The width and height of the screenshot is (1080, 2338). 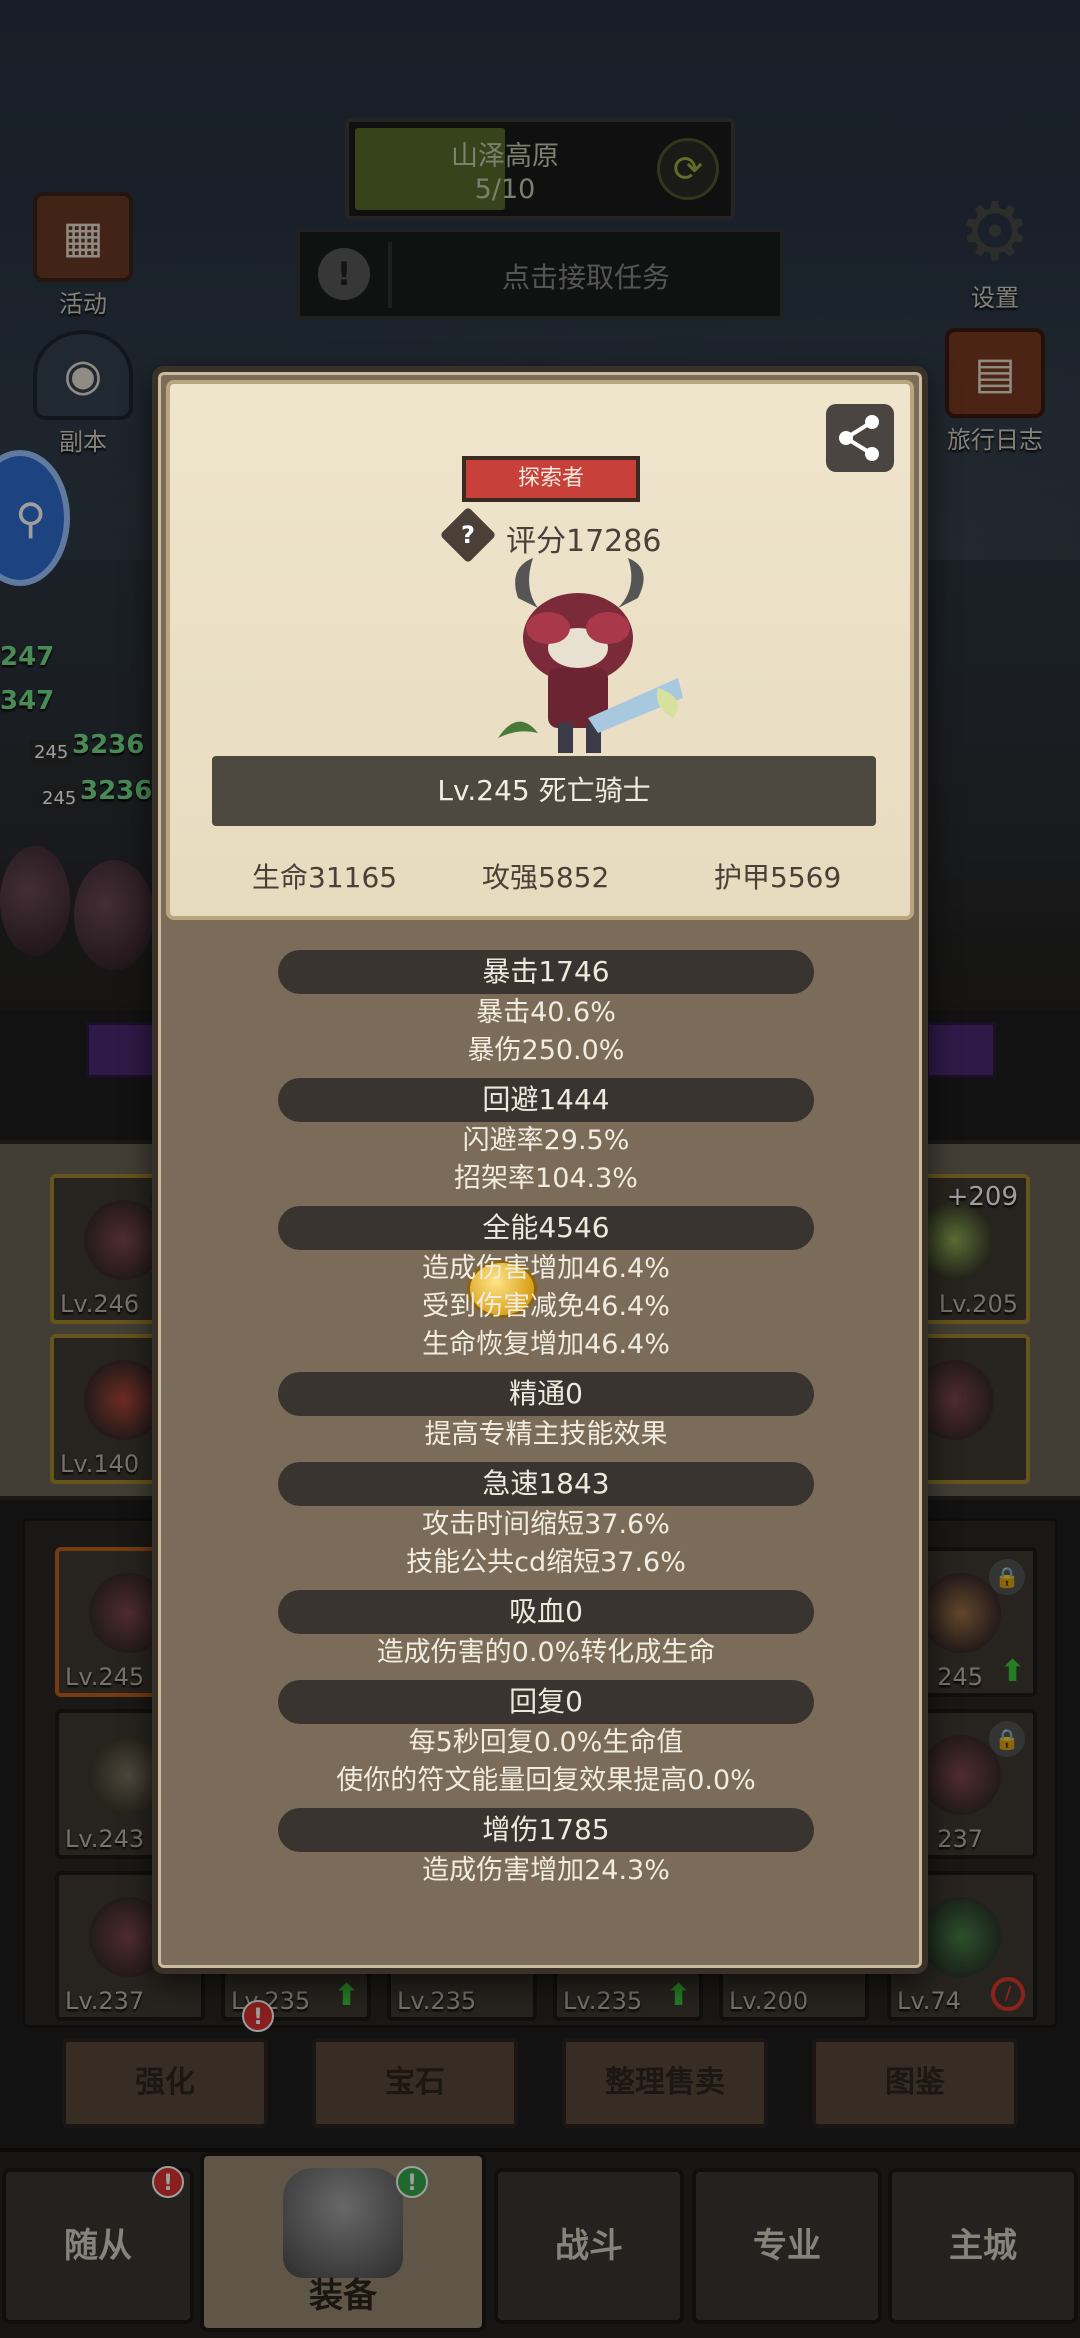 I want to click on stat-detail: 闪避率29.5%, so click(x=546, y=1140).